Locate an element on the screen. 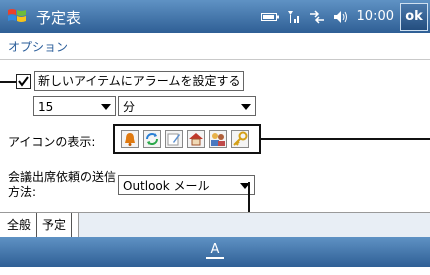  note-icon is located at coordinates (174, 139).